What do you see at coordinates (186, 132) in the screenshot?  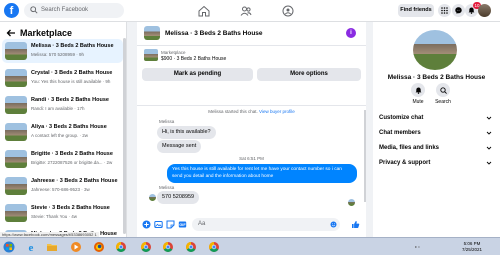 I see `incoming-message: Hi, is this available?` at bounding box center [186, 132].